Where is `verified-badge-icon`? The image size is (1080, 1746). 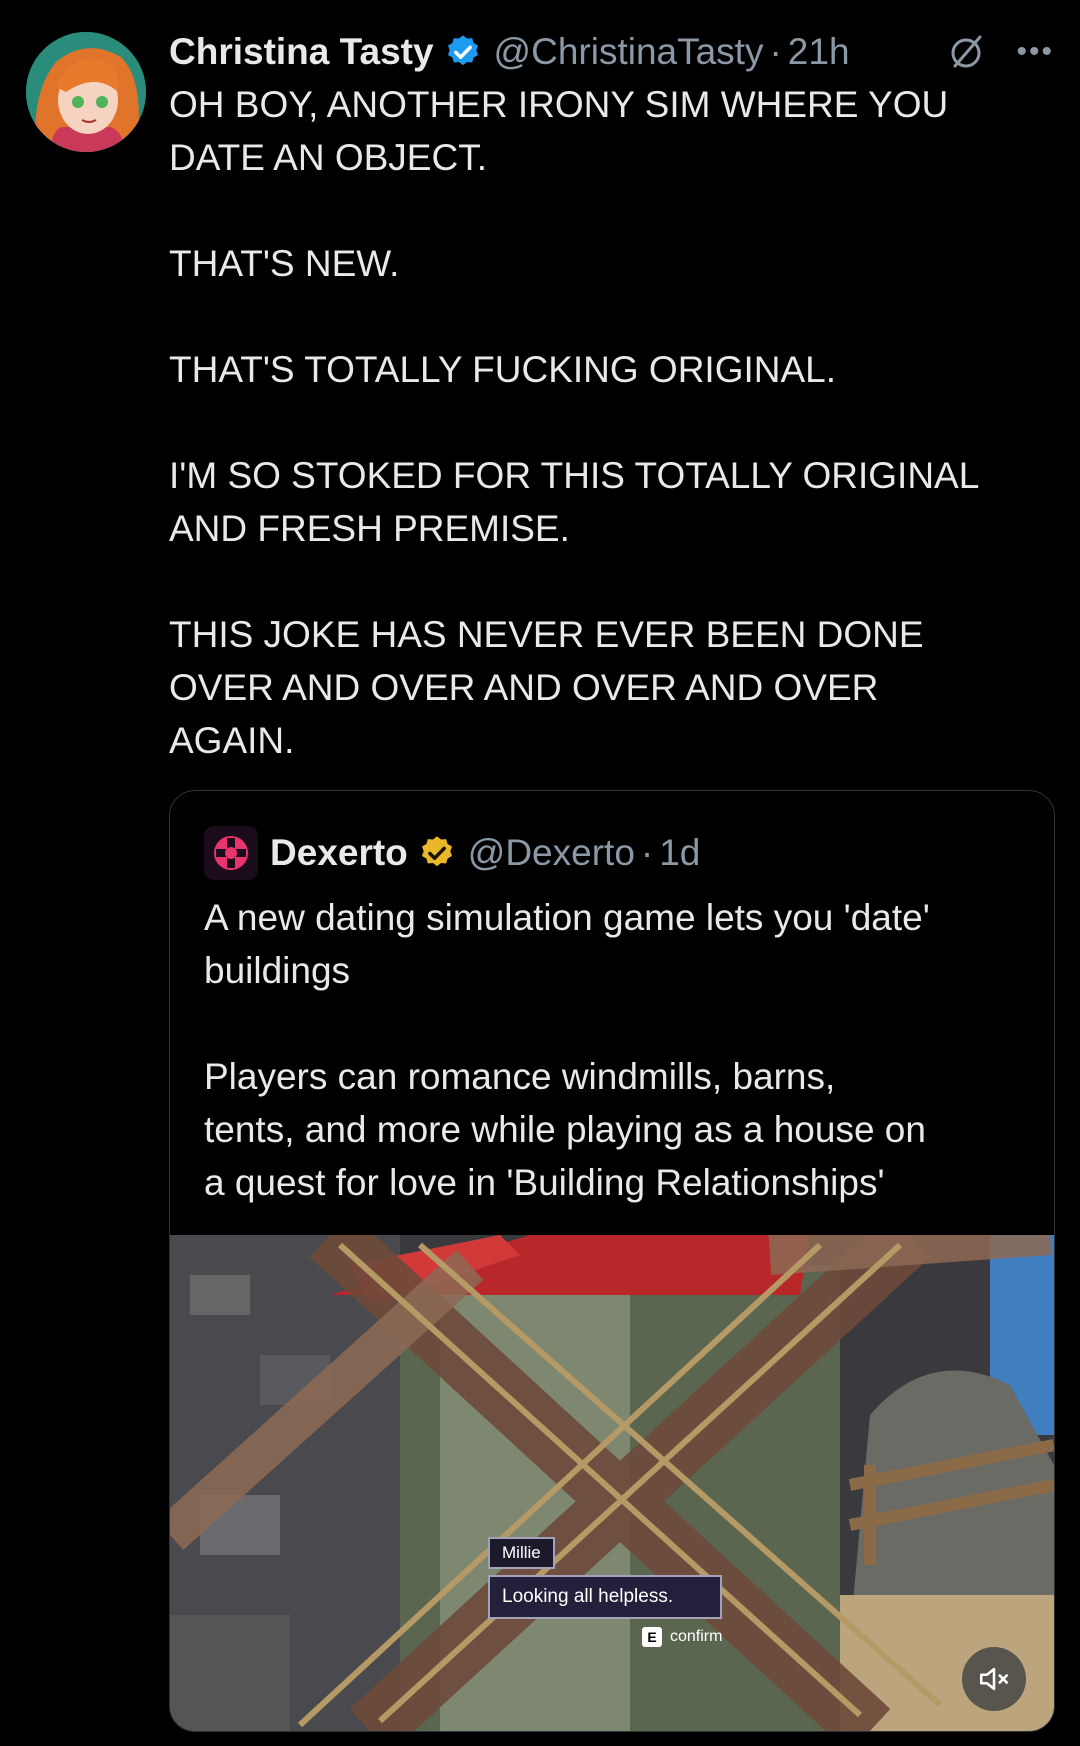 verified-badge-icon is located at coordinates (462, 50).